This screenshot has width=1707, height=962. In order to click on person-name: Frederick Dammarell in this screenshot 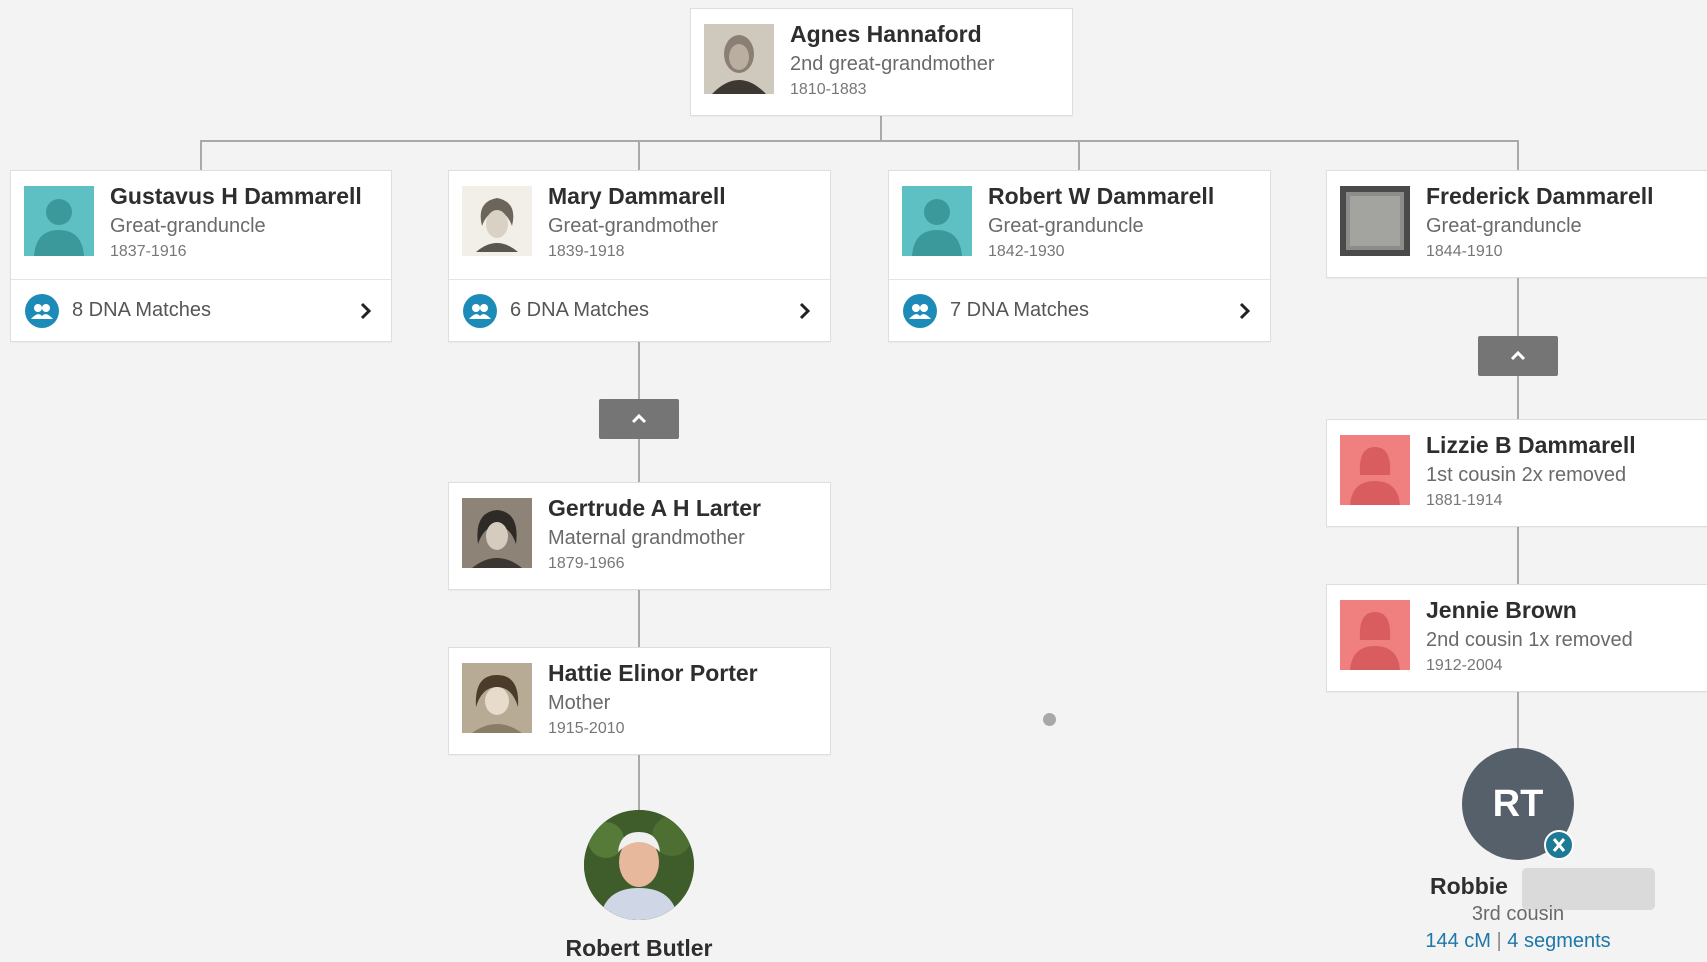, I will do `click(1540, 196)`.